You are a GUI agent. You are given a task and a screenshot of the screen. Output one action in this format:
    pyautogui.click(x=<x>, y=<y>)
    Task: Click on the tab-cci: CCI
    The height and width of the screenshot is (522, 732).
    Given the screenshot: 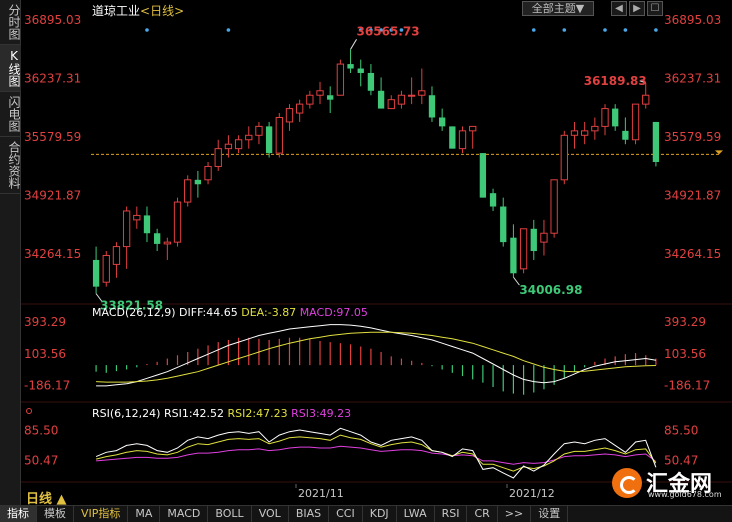 What is the action you would take?
    pyautogui.click(x=346, y=514)
    